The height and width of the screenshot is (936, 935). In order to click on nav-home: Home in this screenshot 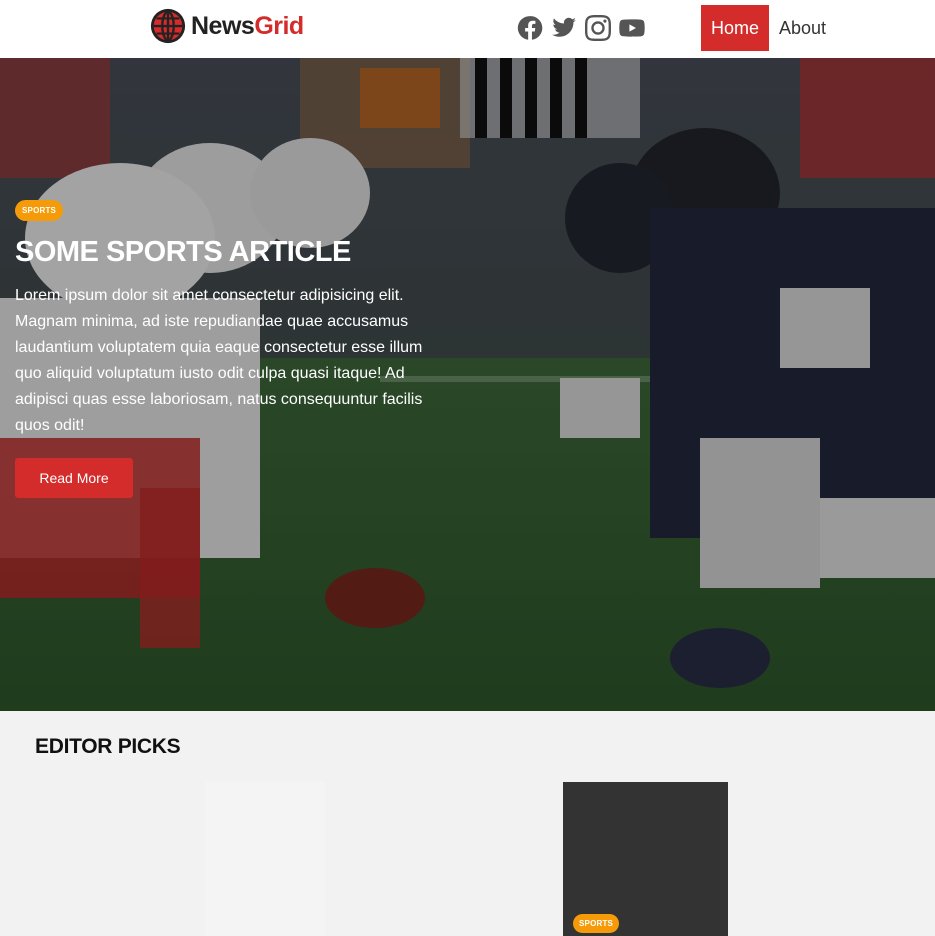, I will do `click(735, 28)`.